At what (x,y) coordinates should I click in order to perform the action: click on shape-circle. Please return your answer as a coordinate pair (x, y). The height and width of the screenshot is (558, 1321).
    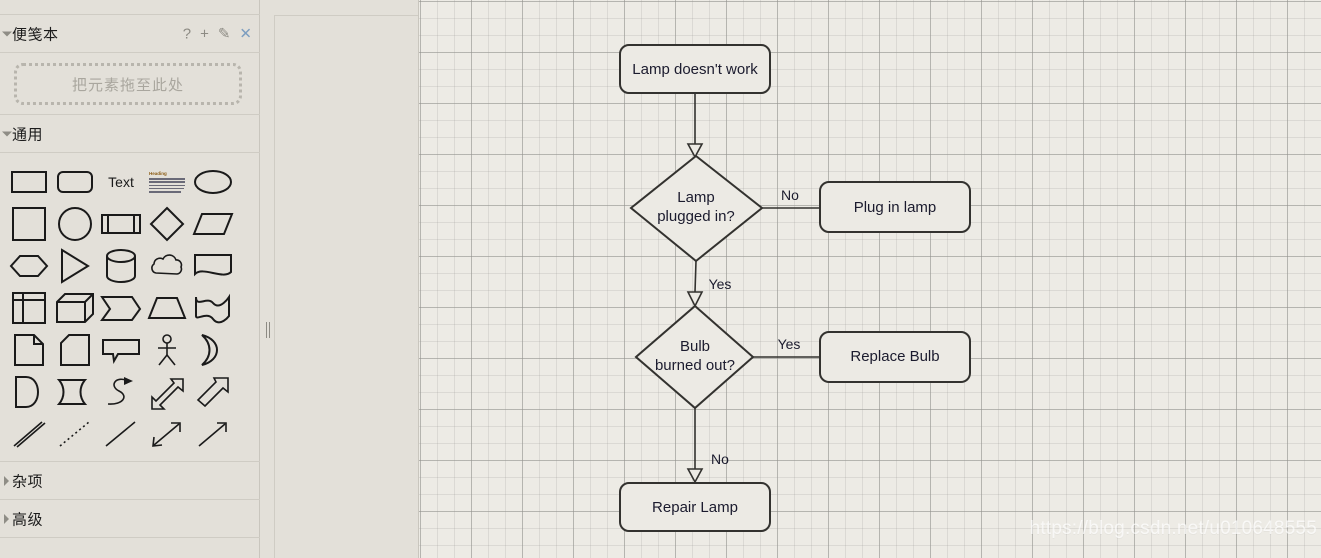
    Looking at the image, I should click on (75, 224).